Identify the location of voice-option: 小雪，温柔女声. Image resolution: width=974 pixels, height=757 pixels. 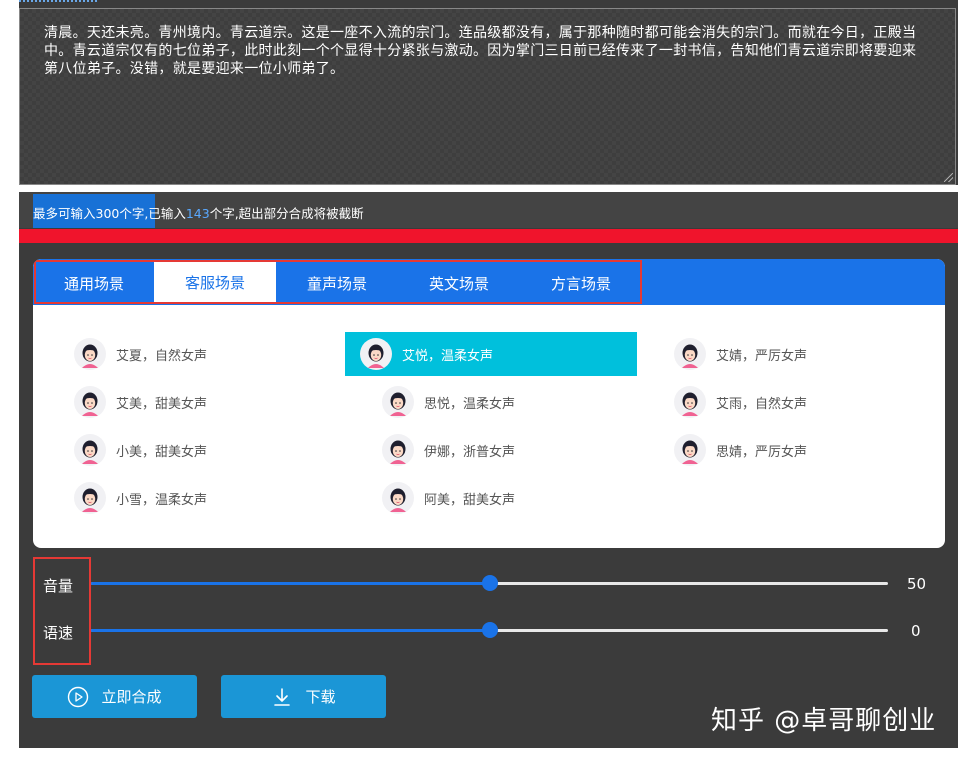
(183, 498).